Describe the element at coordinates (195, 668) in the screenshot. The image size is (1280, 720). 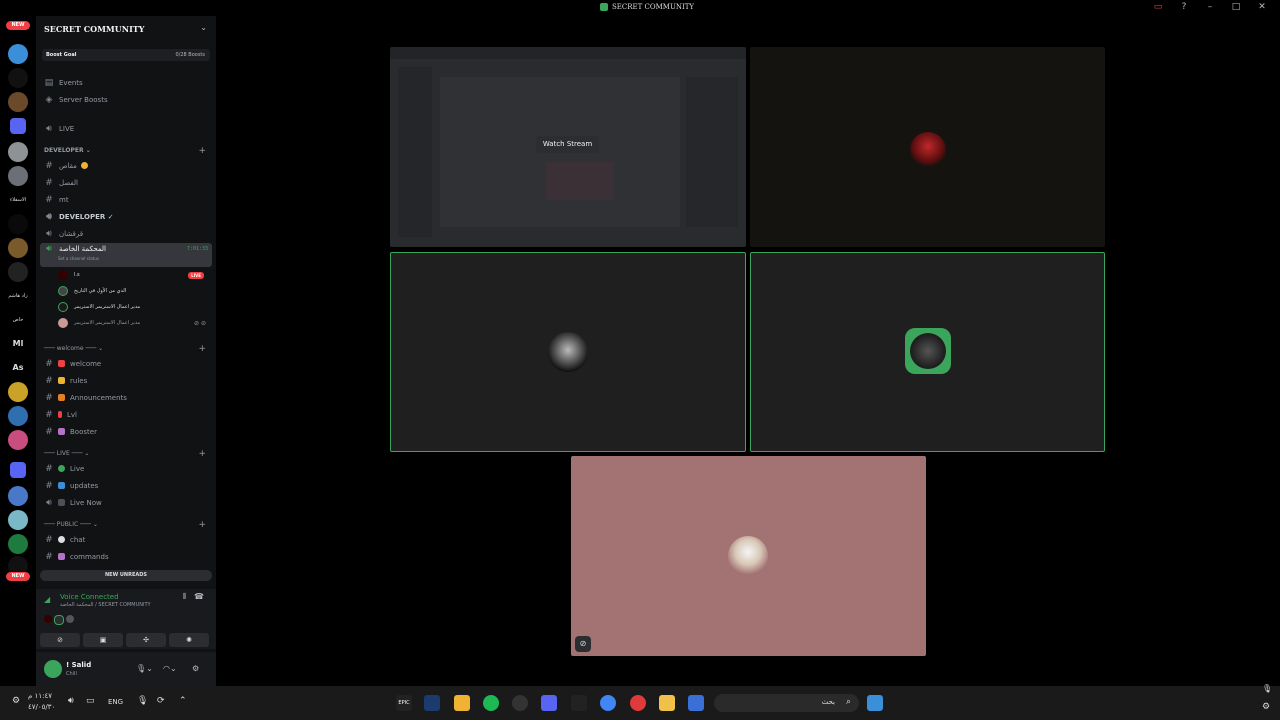
I see `gear-icon: ⚙` at that location.